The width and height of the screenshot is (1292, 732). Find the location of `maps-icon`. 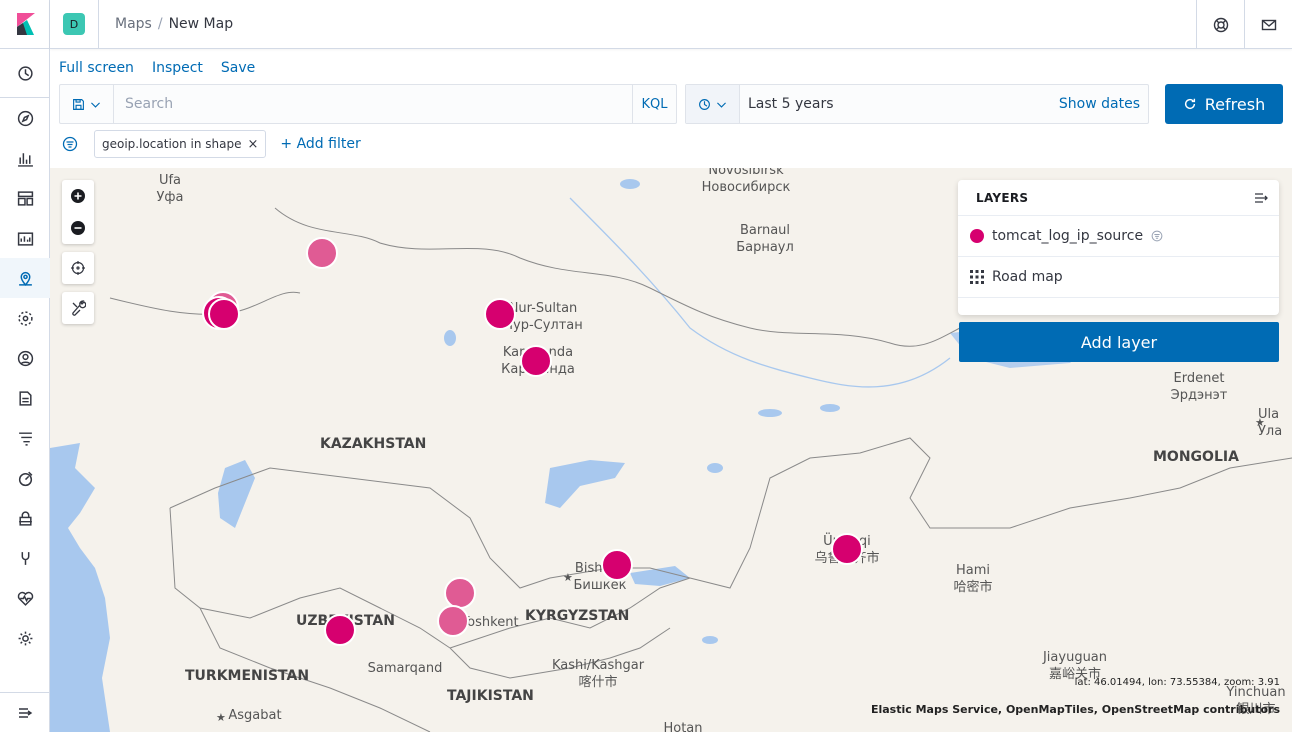

maps-icon is located at coordinates (25, 278).